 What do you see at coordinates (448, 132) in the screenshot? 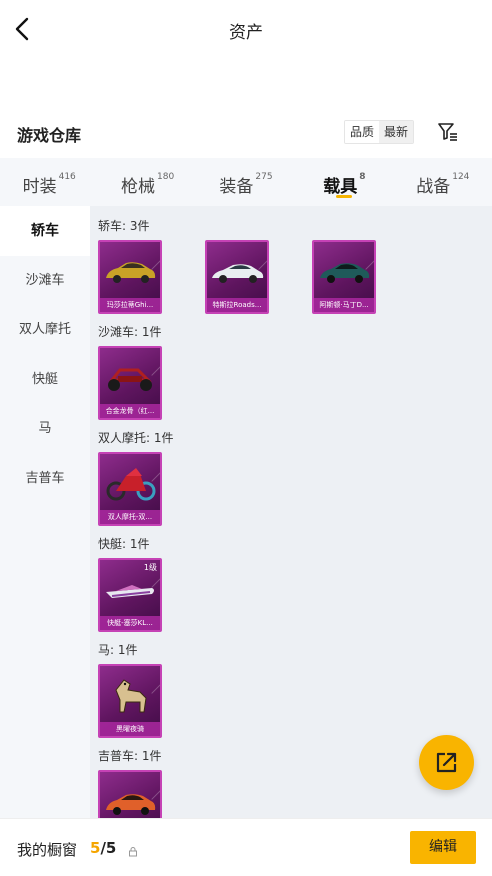
I see `filter-icon` at bounding box center [448, 132].